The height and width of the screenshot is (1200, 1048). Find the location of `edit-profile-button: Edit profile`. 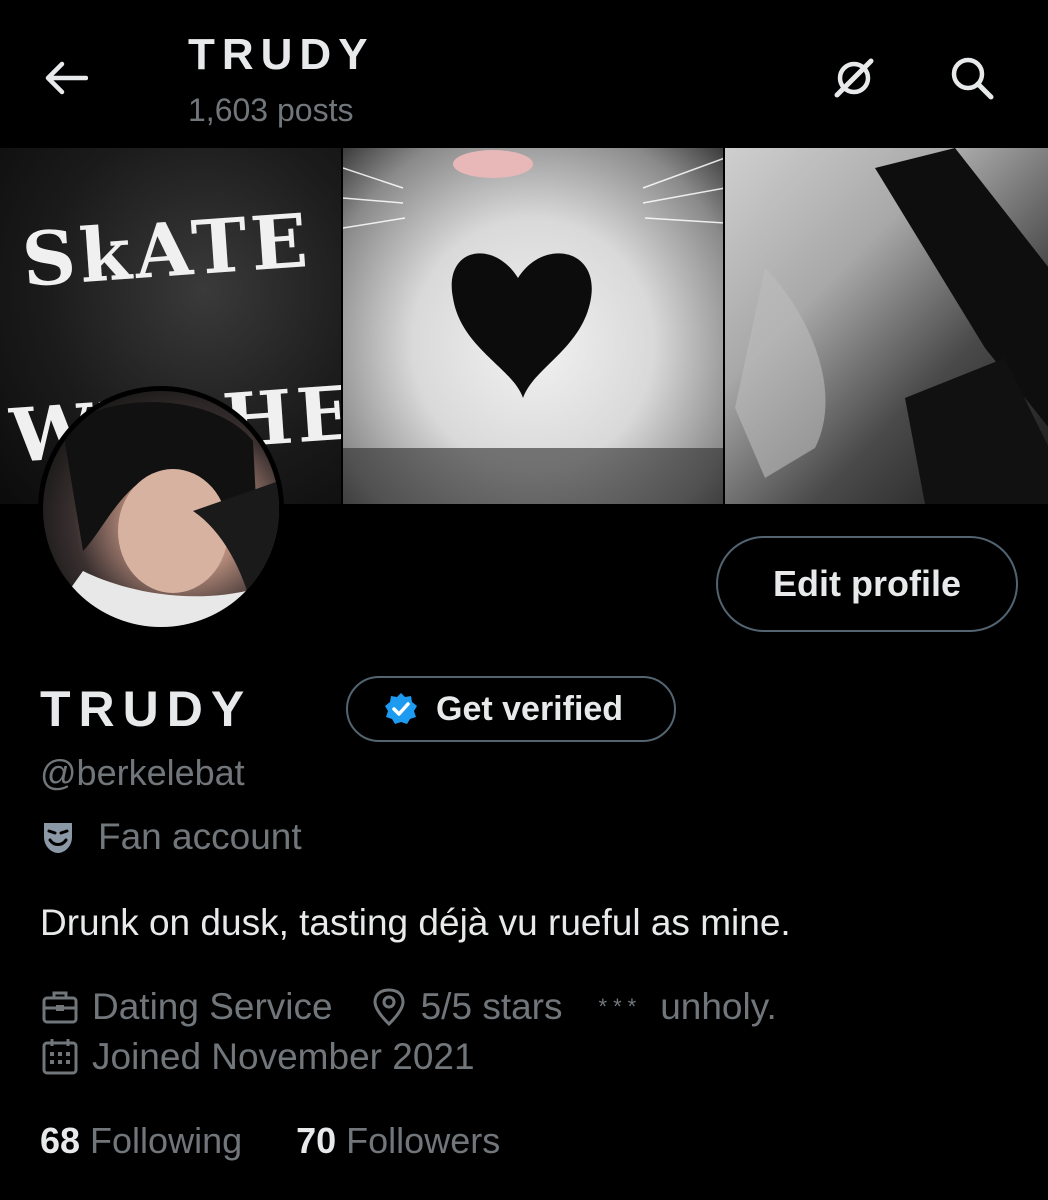

edit-profile-button: Edit profile is located at coordinates (867, 584).